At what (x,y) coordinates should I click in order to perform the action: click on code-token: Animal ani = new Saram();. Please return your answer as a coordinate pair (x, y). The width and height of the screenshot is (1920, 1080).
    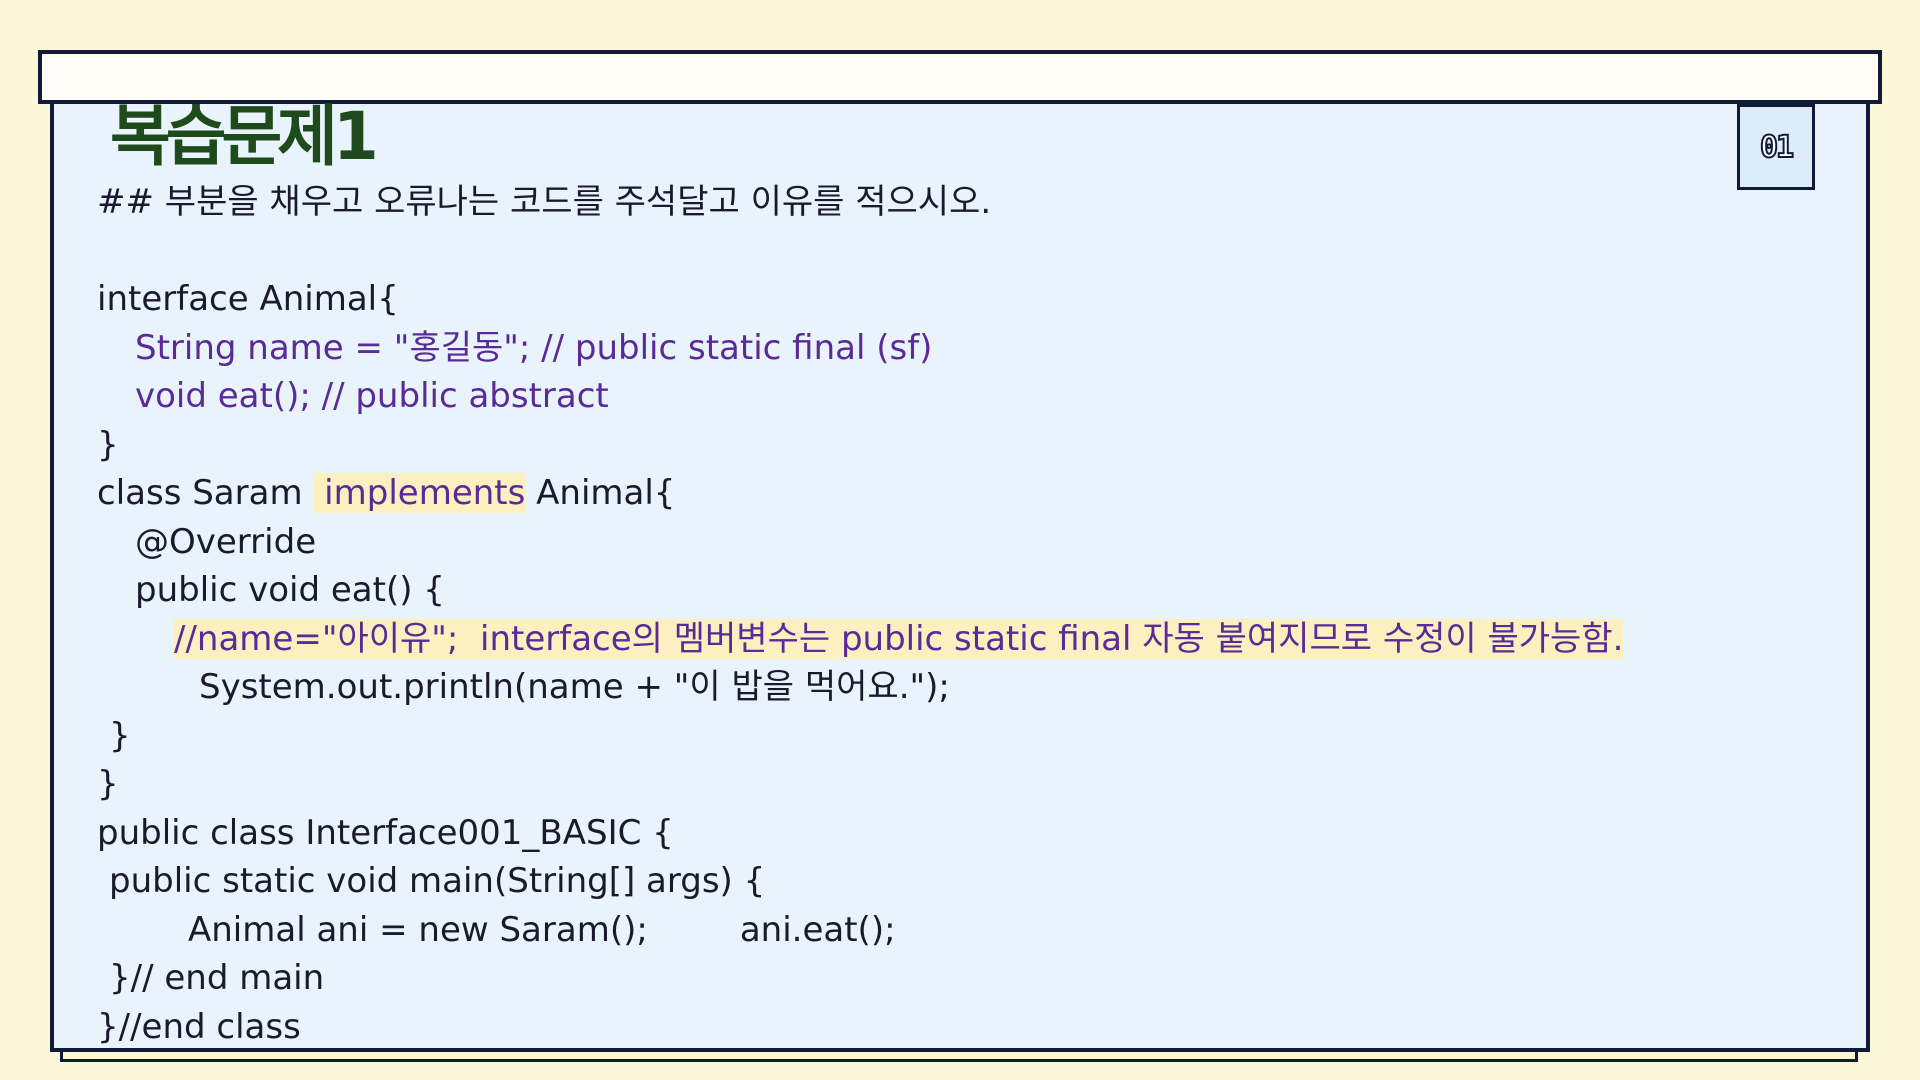
    Looking at the image, I should click on (418, 929).